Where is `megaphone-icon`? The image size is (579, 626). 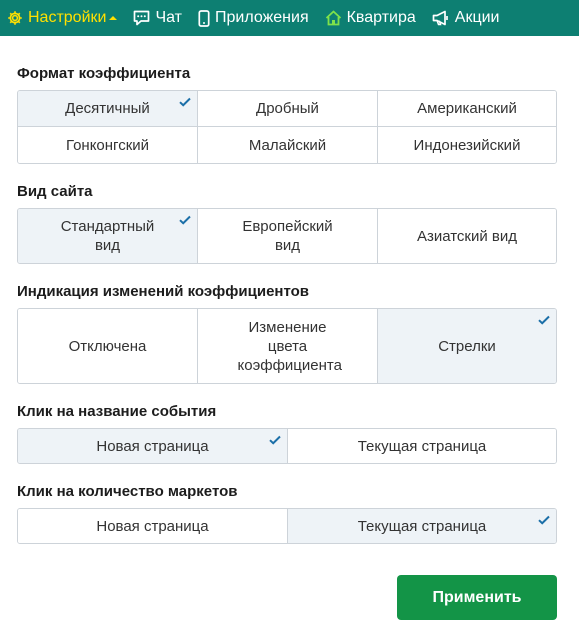
megaphone-icon is located at coordinates (441, 18).